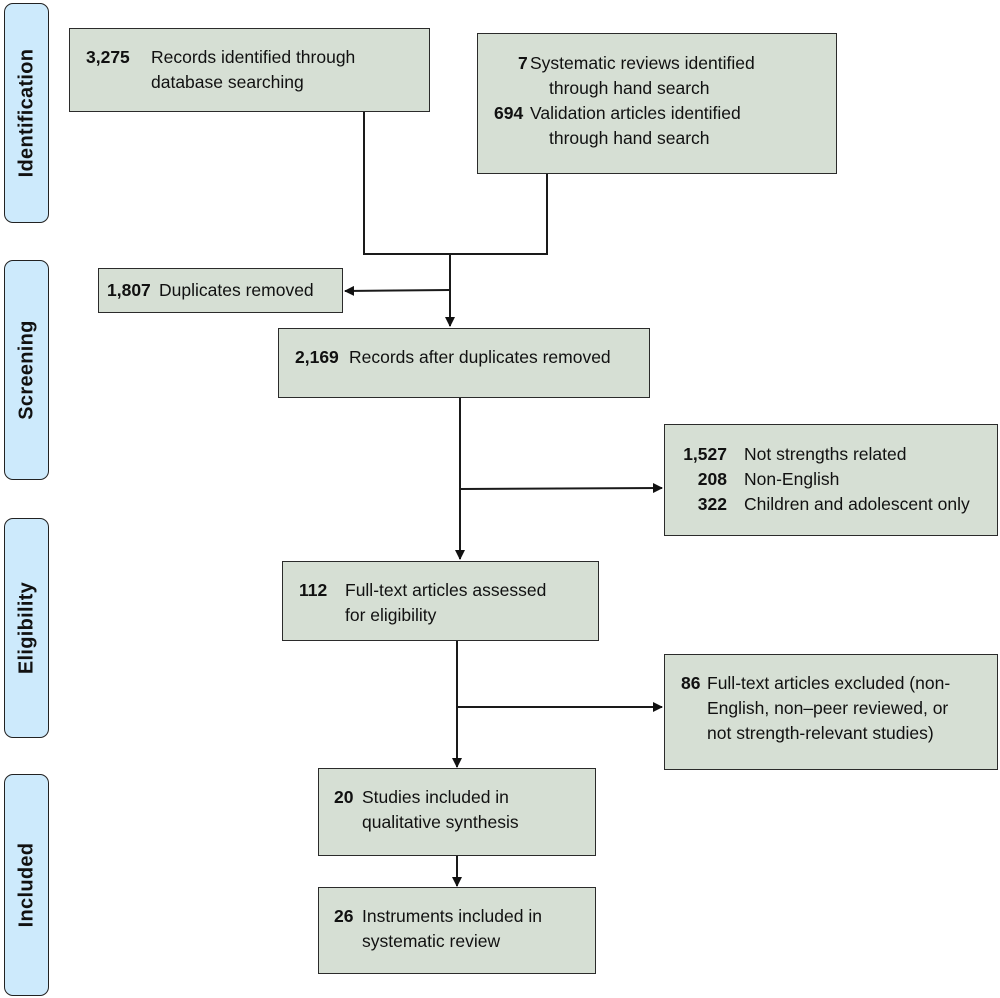 This screenshot has width=1000, height=998. I want to click on text: Duplicates removed, so click(236, 290).